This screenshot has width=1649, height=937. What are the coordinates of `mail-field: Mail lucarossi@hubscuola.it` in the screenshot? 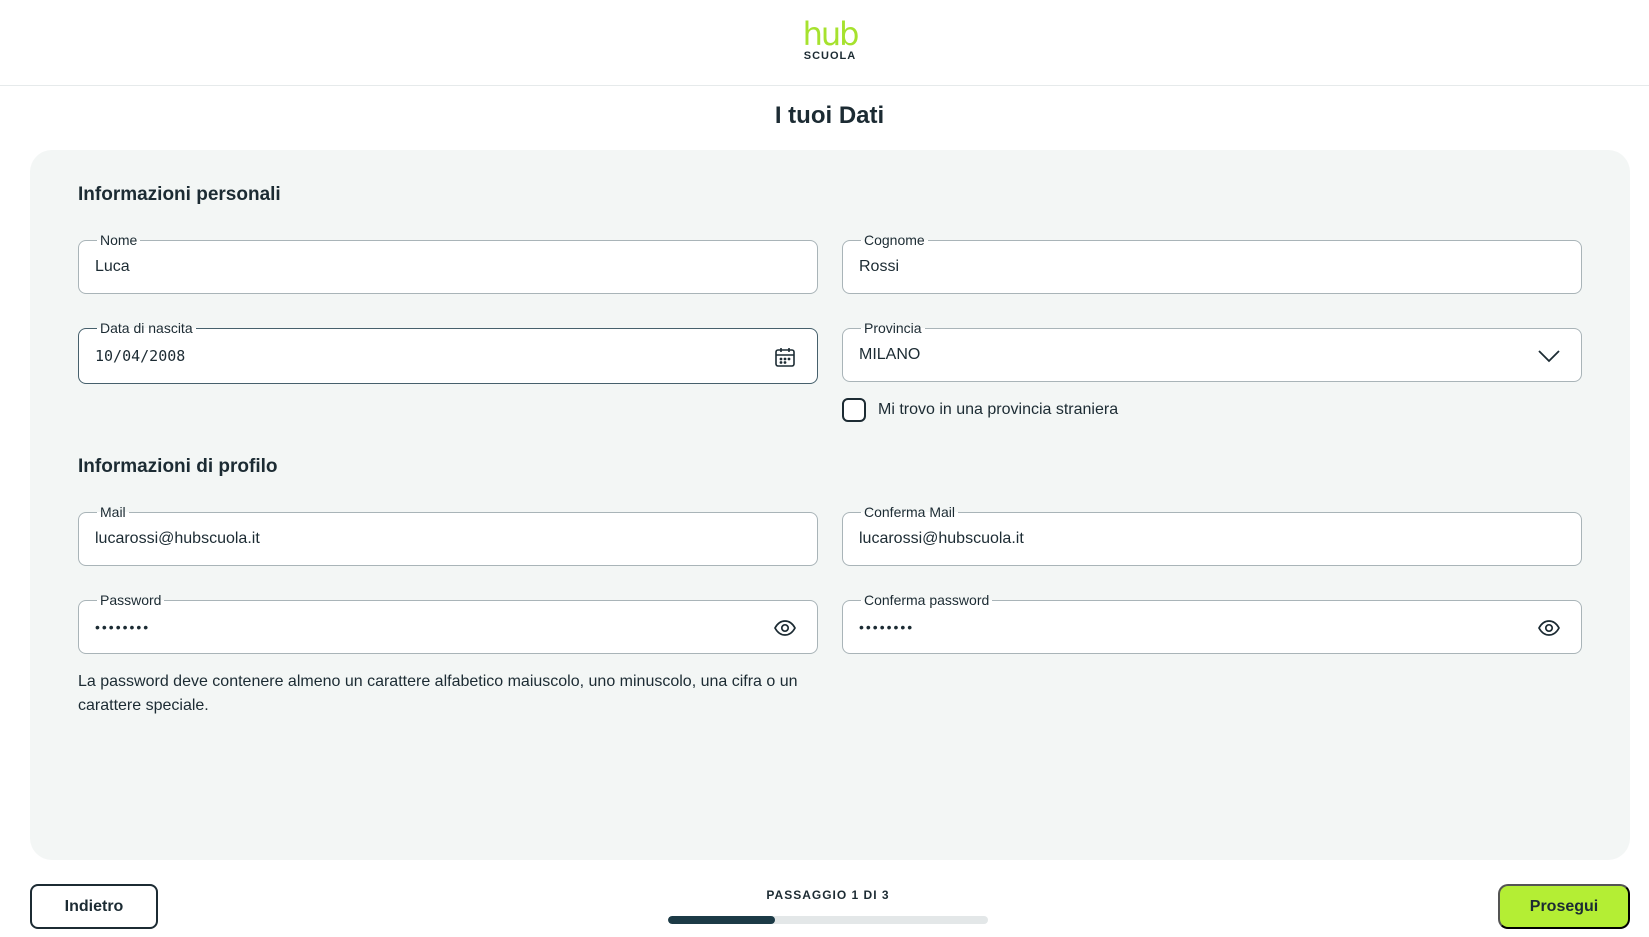 It's located at (448, 534).